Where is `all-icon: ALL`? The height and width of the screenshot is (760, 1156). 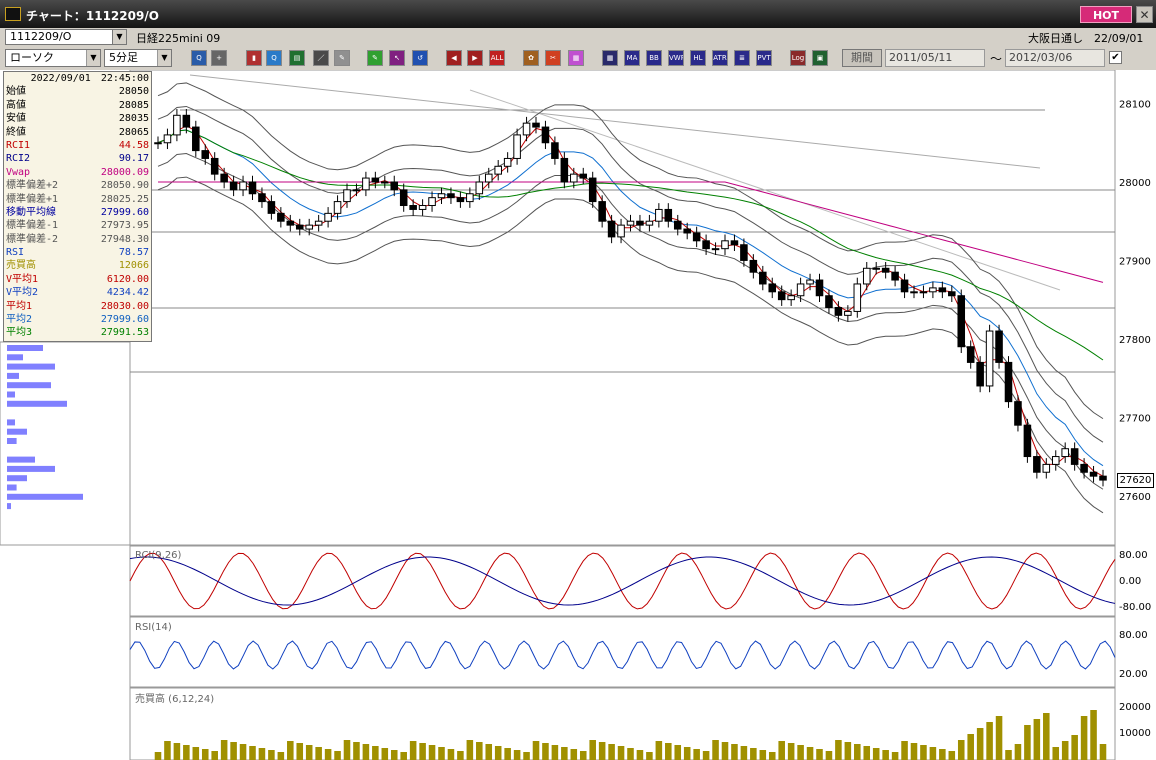
all-icon: ALL is located at coordinates (497, 58).